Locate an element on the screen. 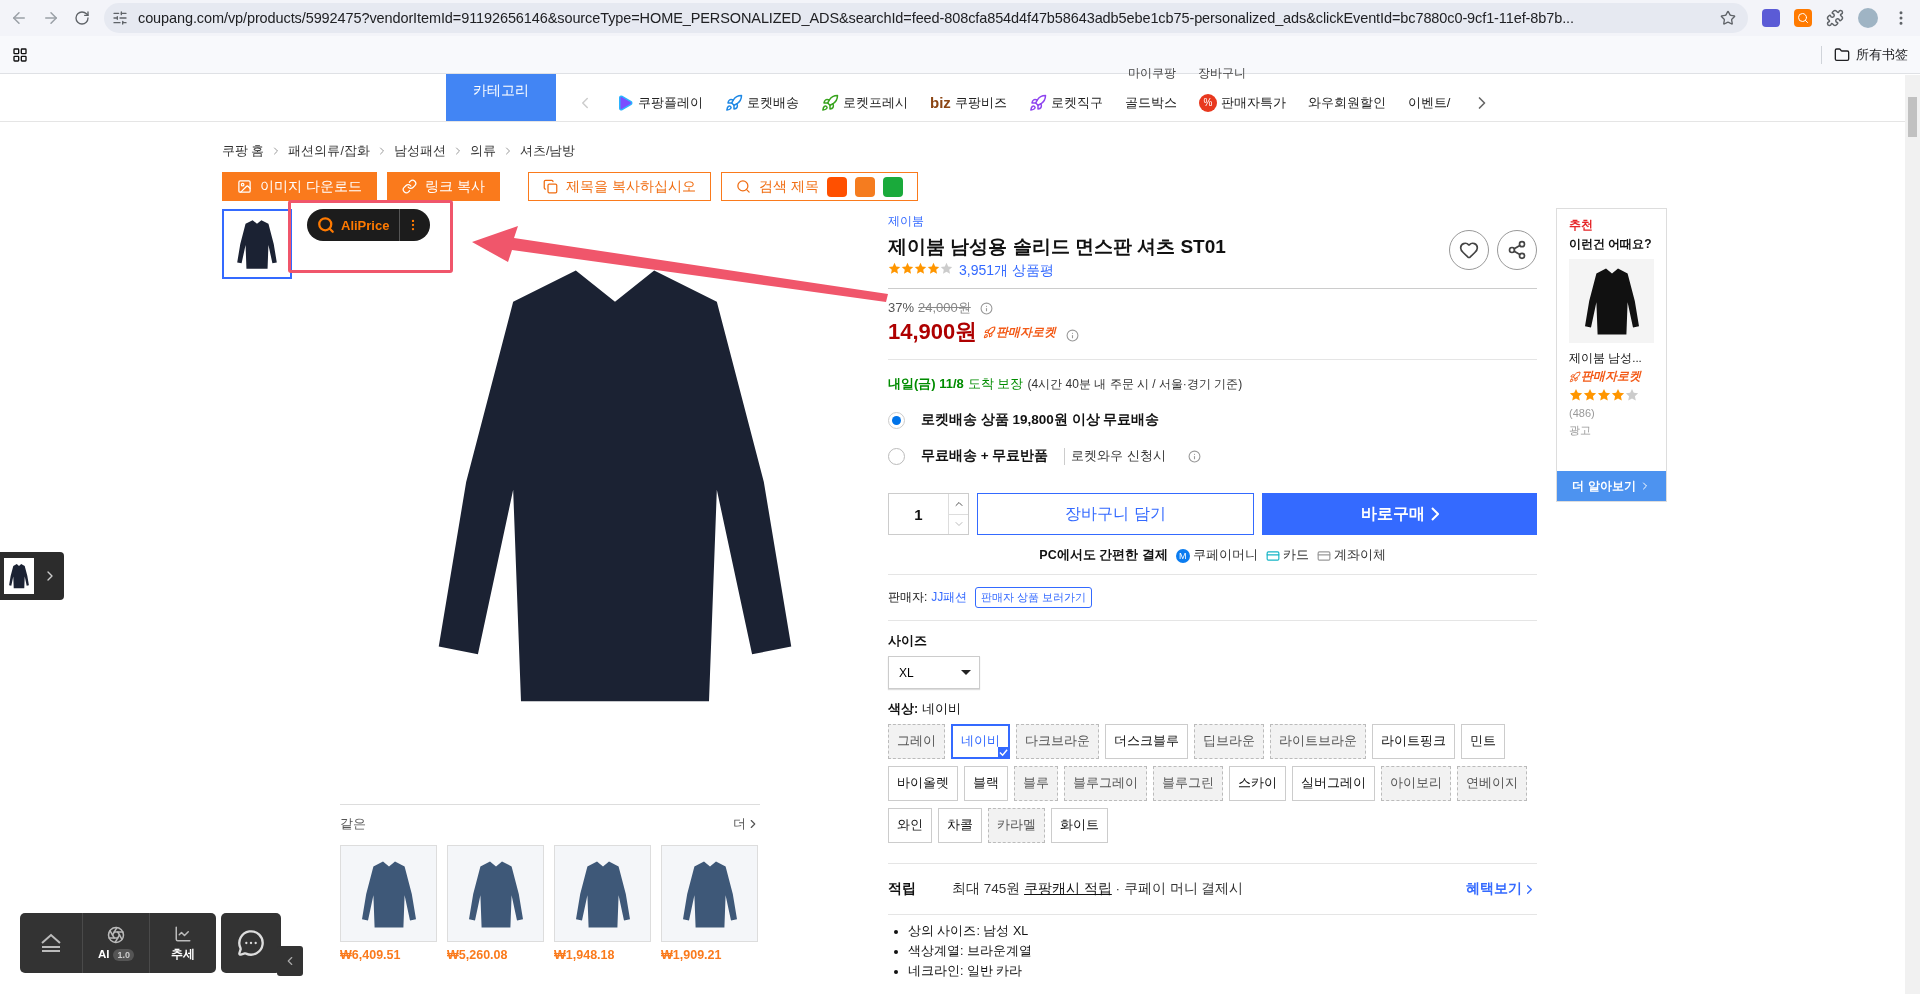  folder-icon is located at coordinates (1842, 54).